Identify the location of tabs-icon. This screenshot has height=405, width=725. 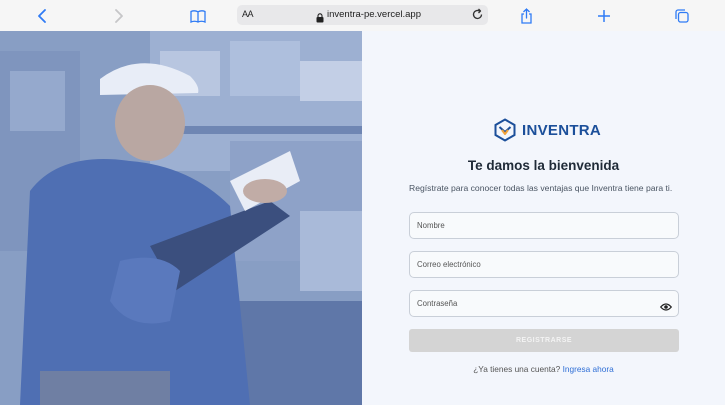
(682, 16).